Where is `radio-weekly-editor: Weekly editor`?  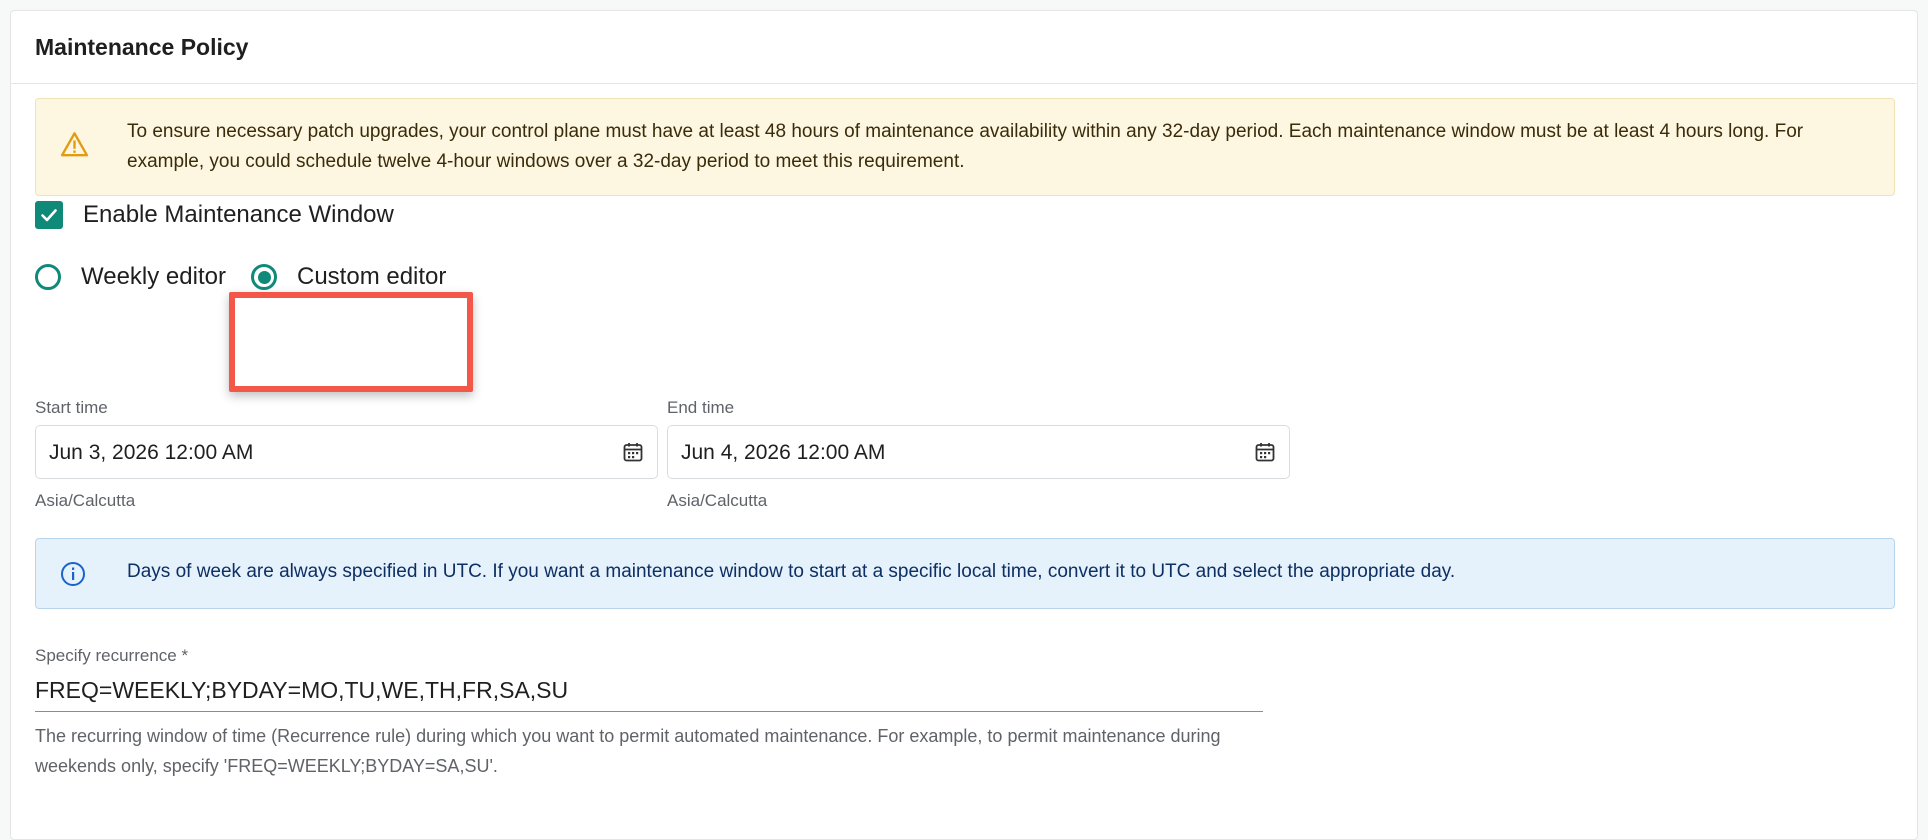
radio-weekly-editor: Weekly editor is located at coordinates (130, 277).